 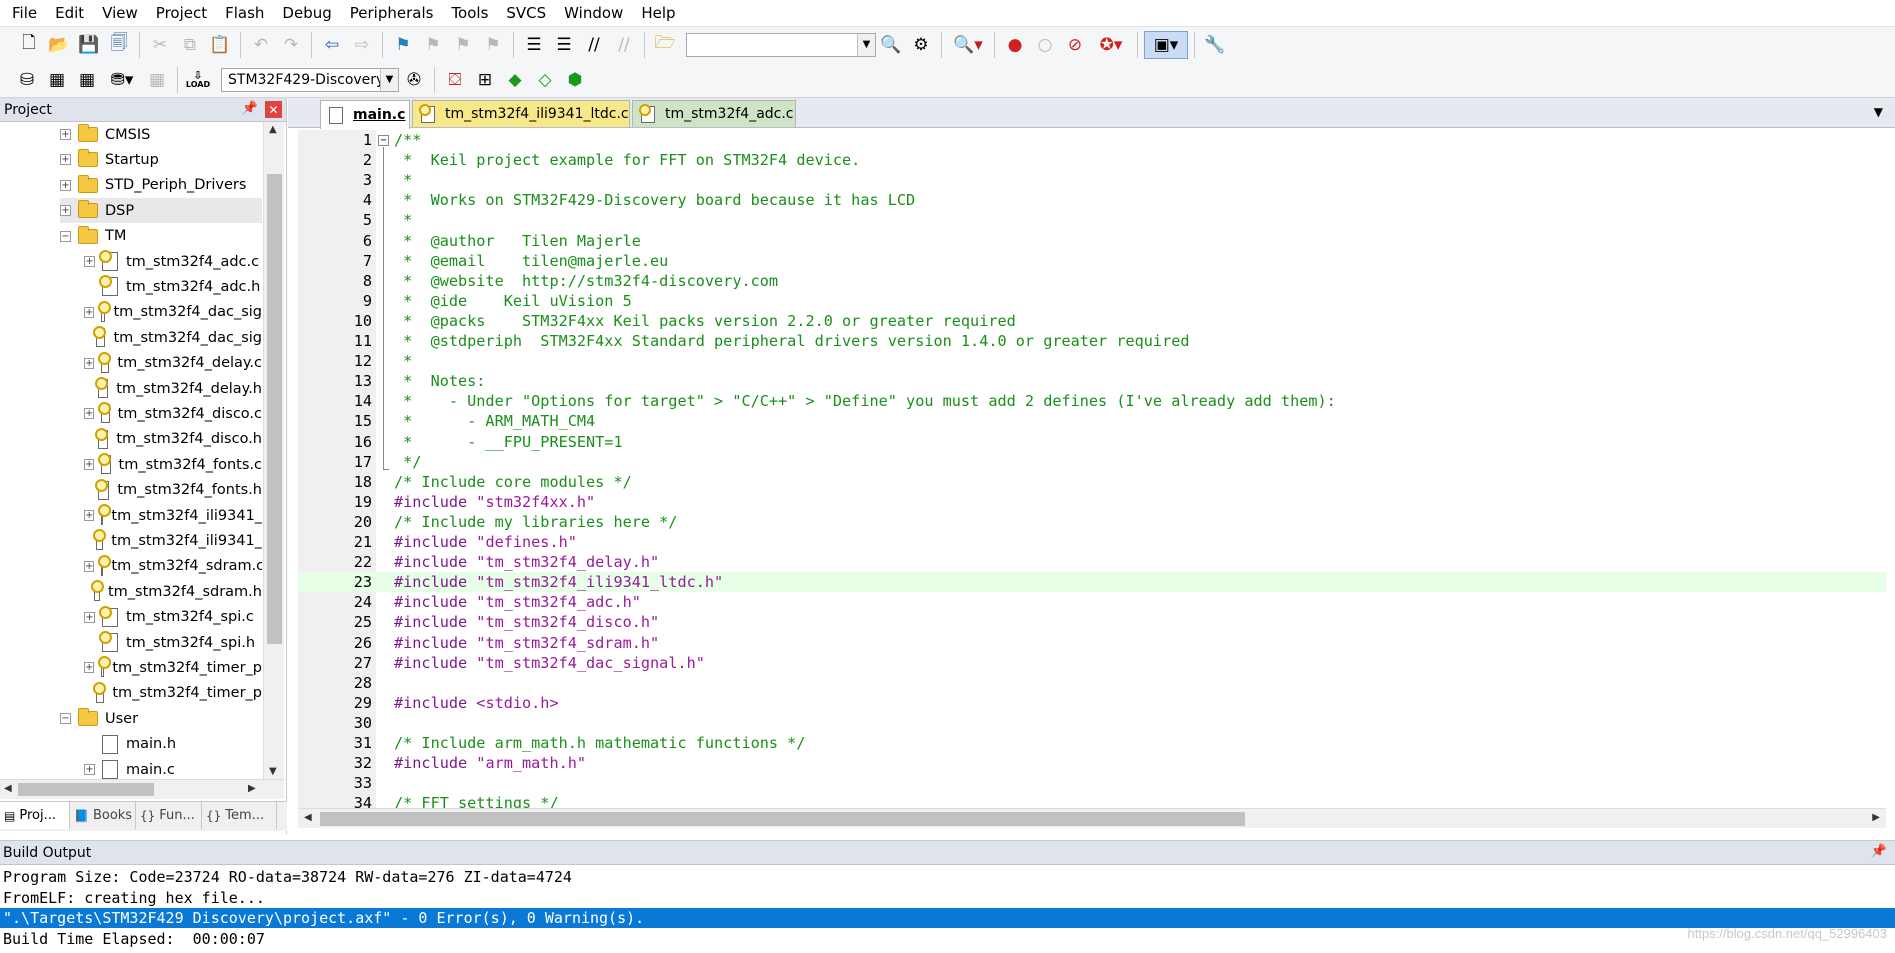 What do you see at coordinates (658, 13) in the screenshot?
I see `menu-help: Help` at bounding box center [658, 13].